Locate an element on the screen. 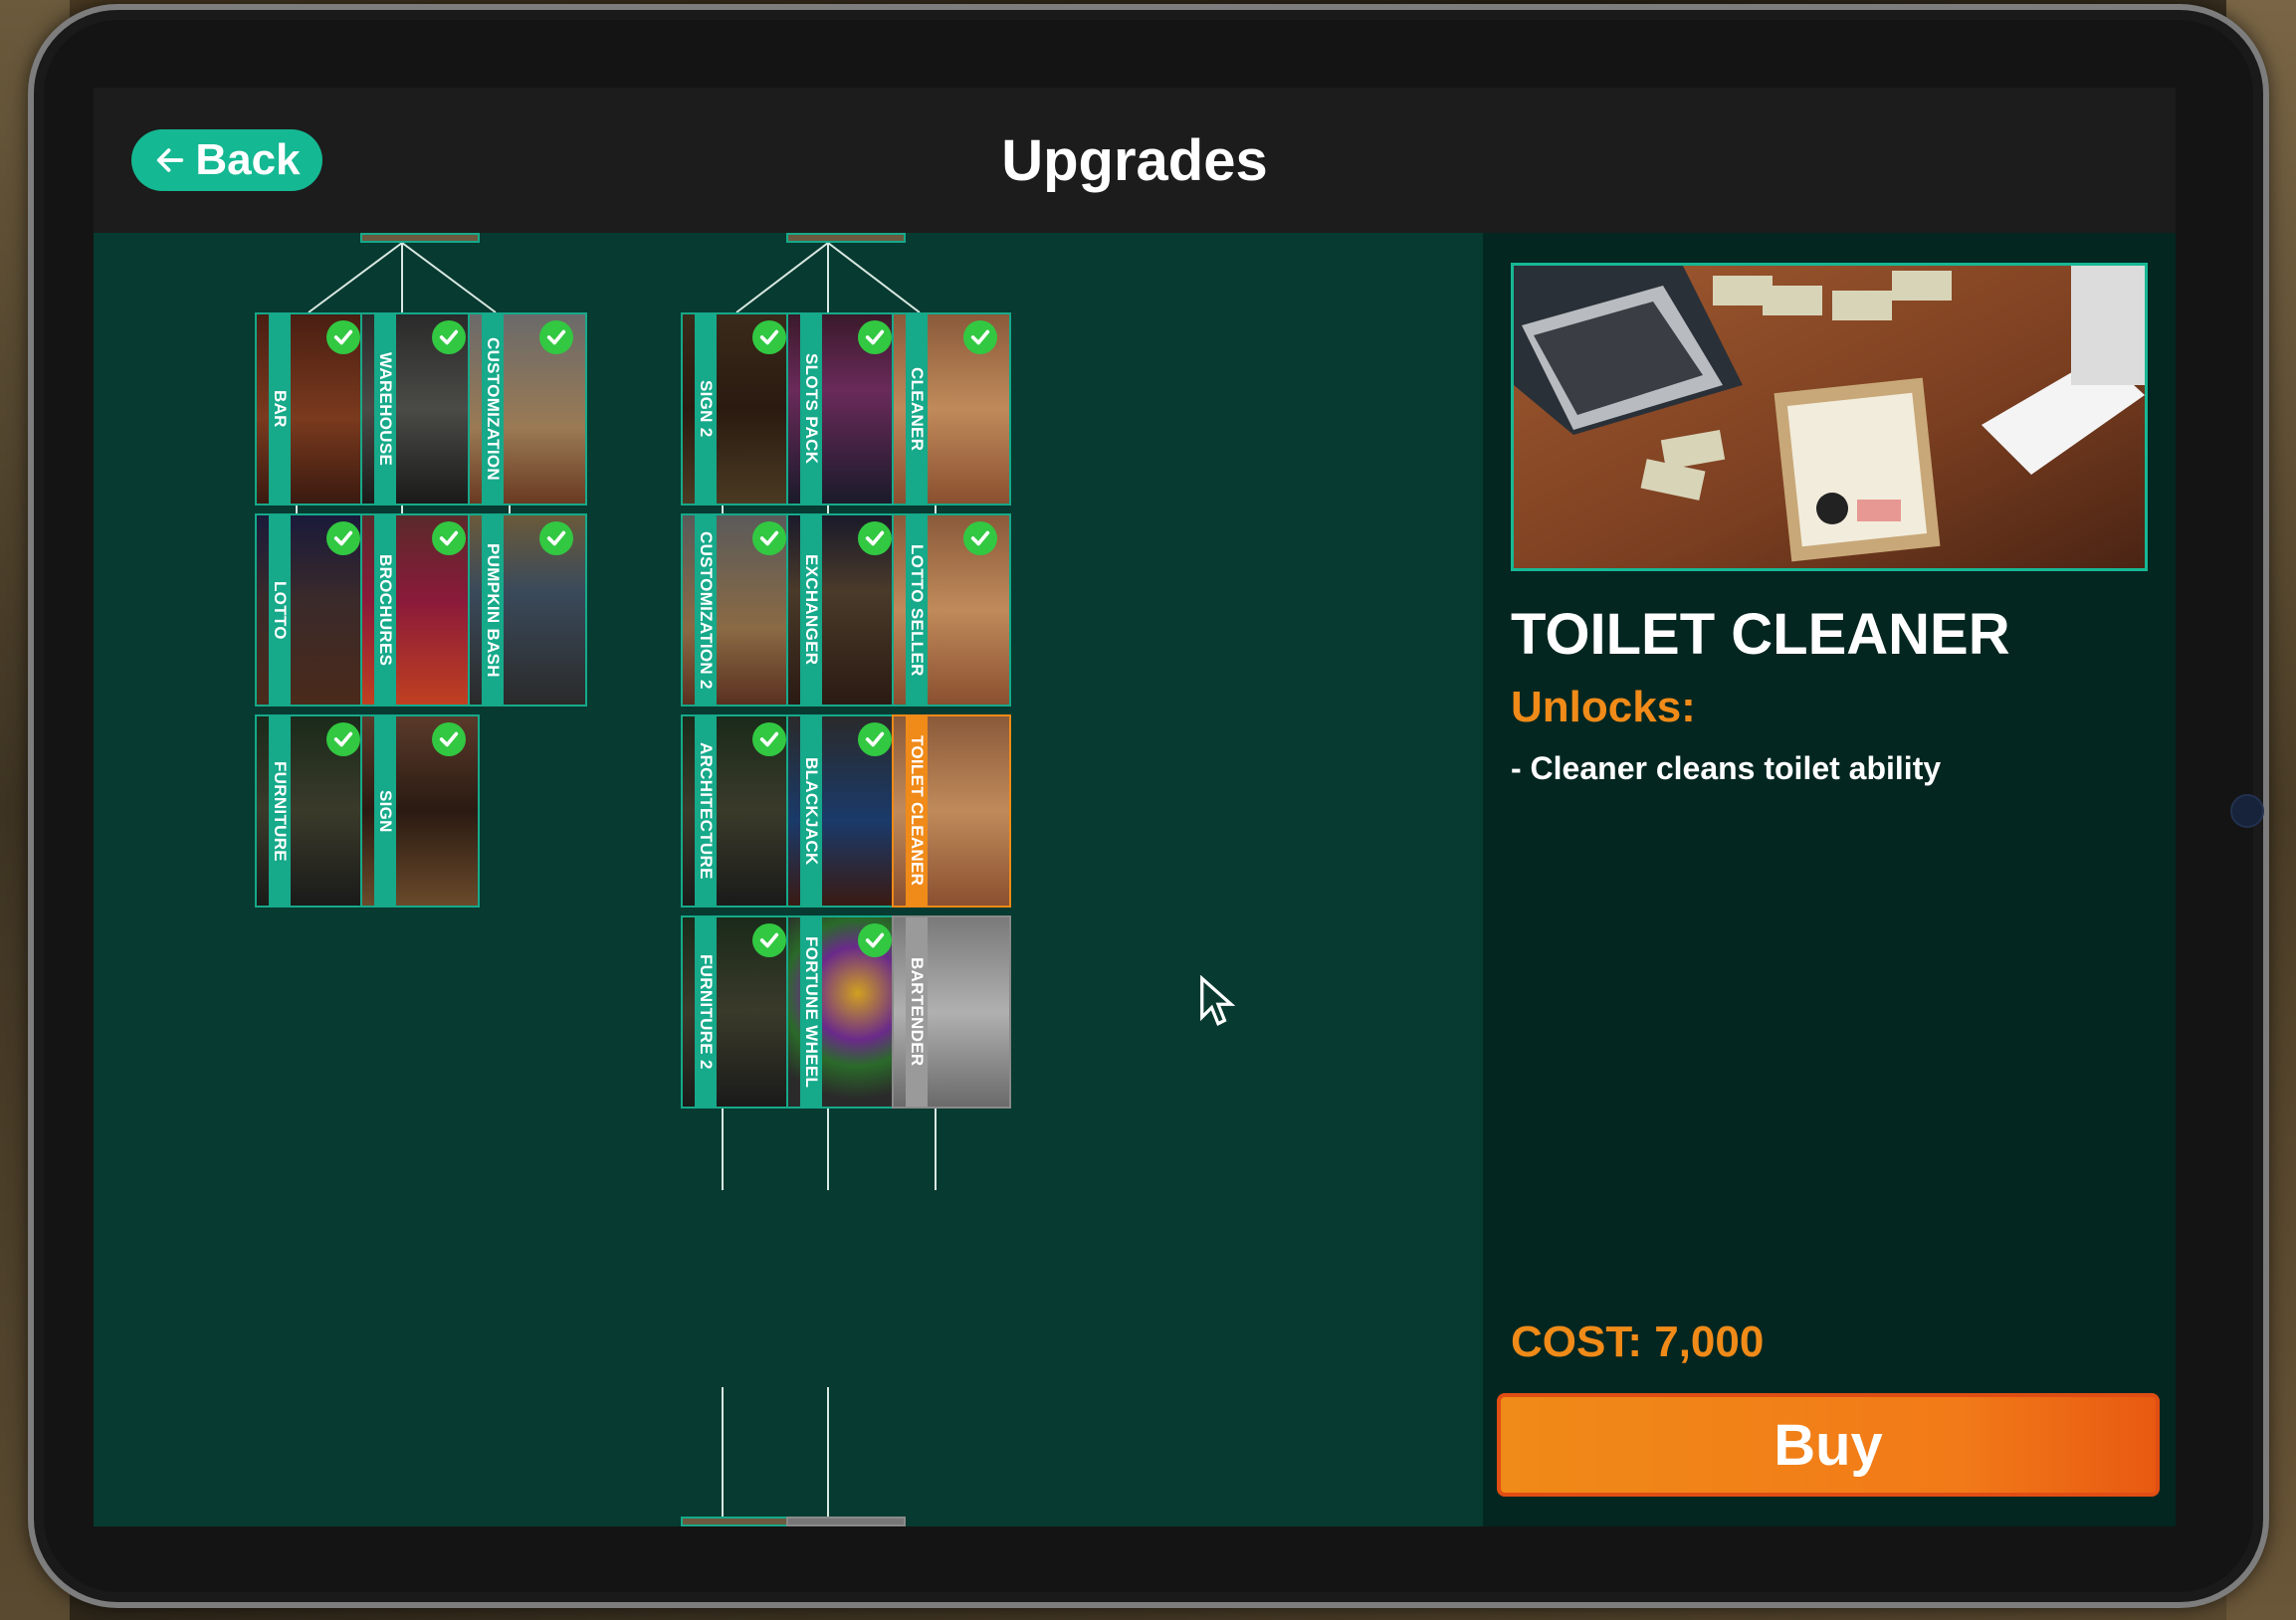  back-button: Back is located at coordinates (226, 160).